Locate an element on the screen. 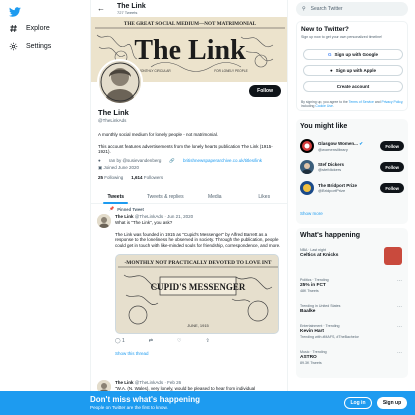 The height and width of the screenshot is (415, 415). following-link: 25 Following is located at coordinates (110, 177).